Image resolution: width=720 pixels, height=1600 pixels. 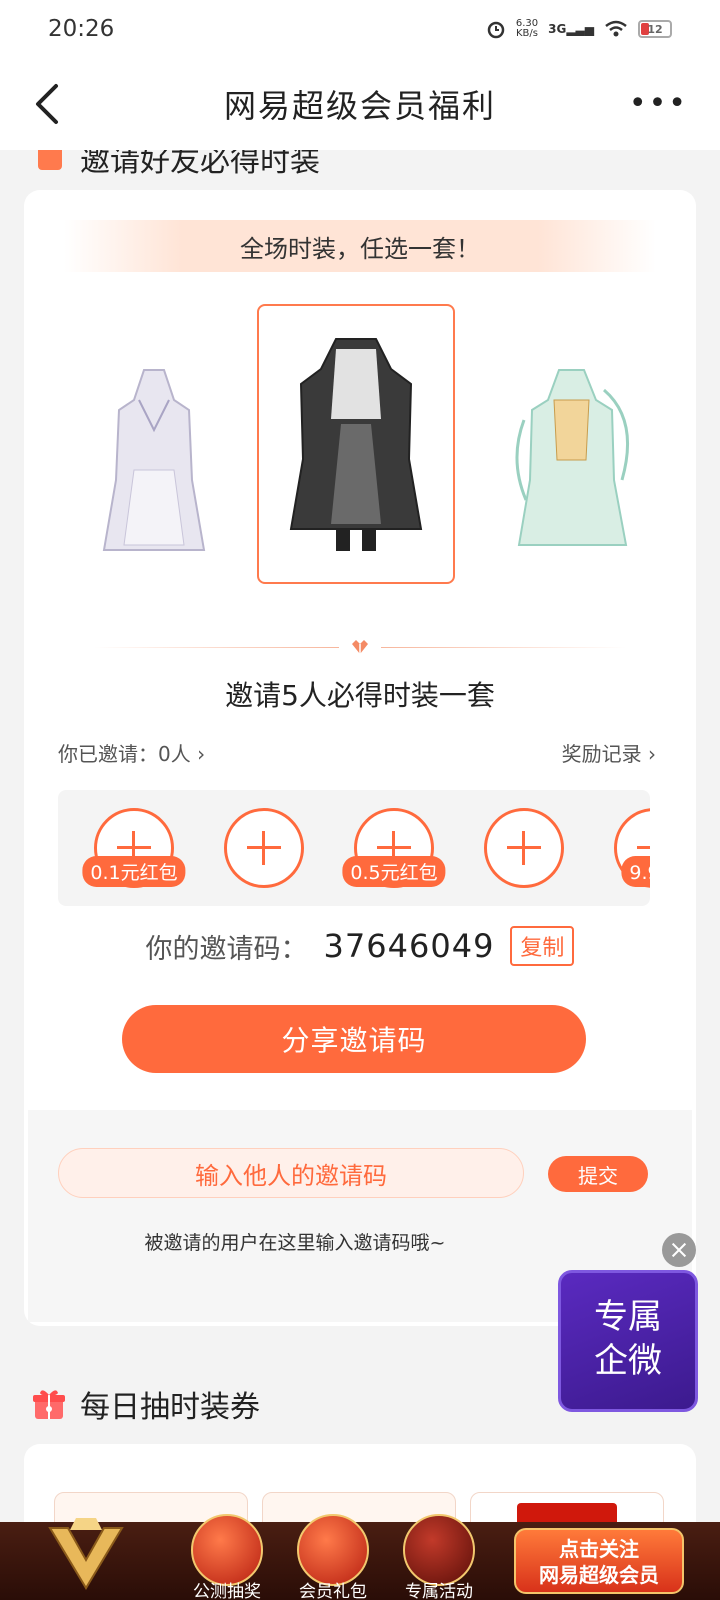 What do you see at coordinates (227, 1550) in the screenshot?
I see `wheel-icon` at bounding box center [227, 1550].